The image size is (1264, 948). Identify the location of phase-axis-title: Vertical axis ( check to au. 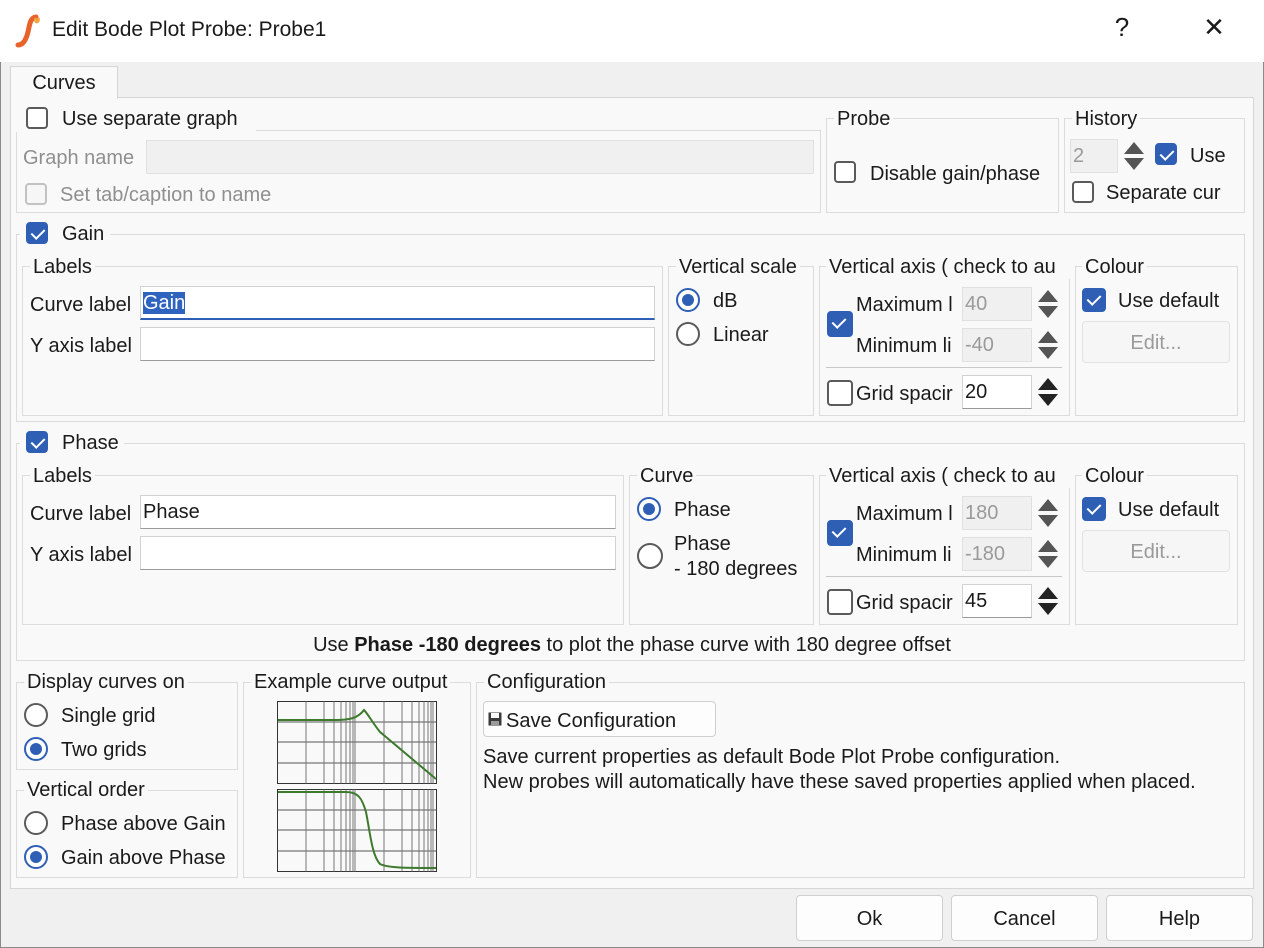
(942, 476).